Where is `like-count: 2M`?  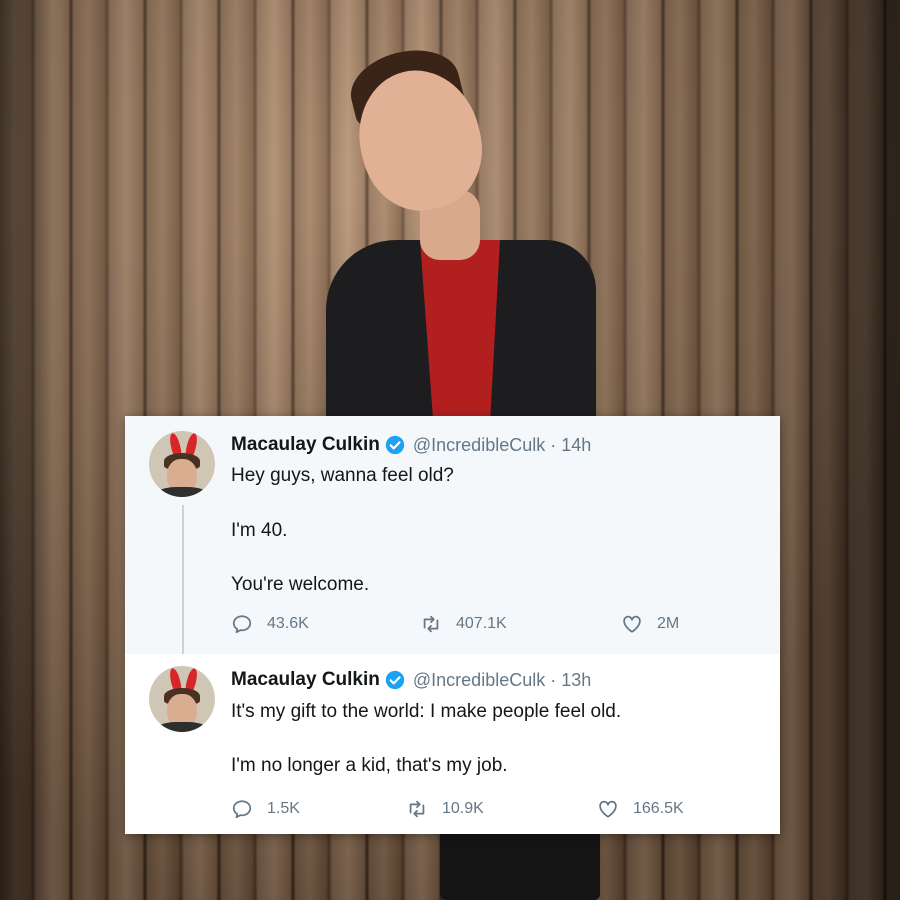 like-count: 2M is located at coordinates (668, 623).